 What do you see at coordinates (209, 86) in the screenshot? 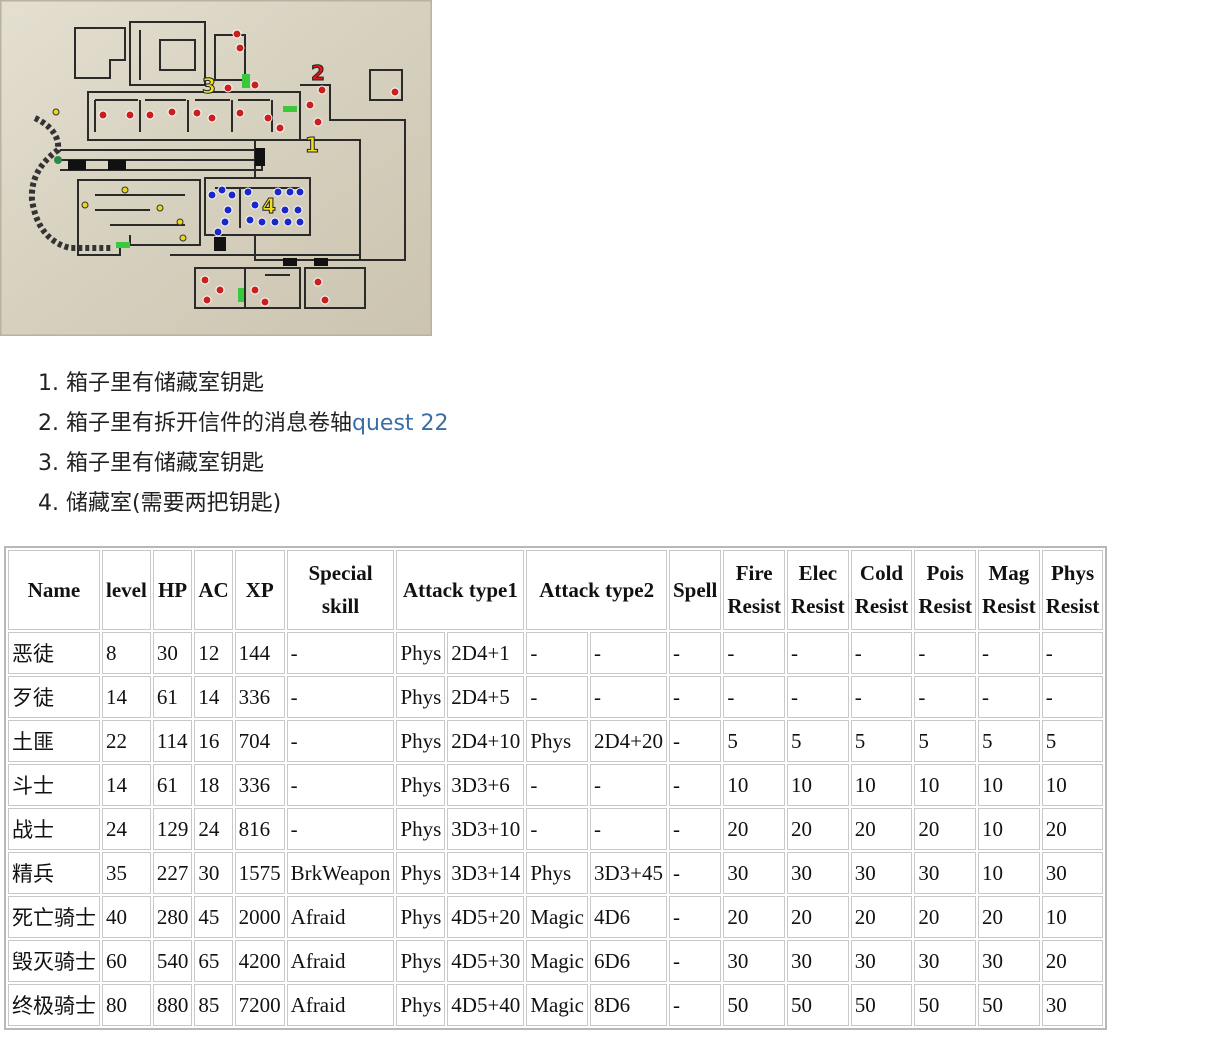
I see `map-marker: 3` at bounding box center [209, 86].